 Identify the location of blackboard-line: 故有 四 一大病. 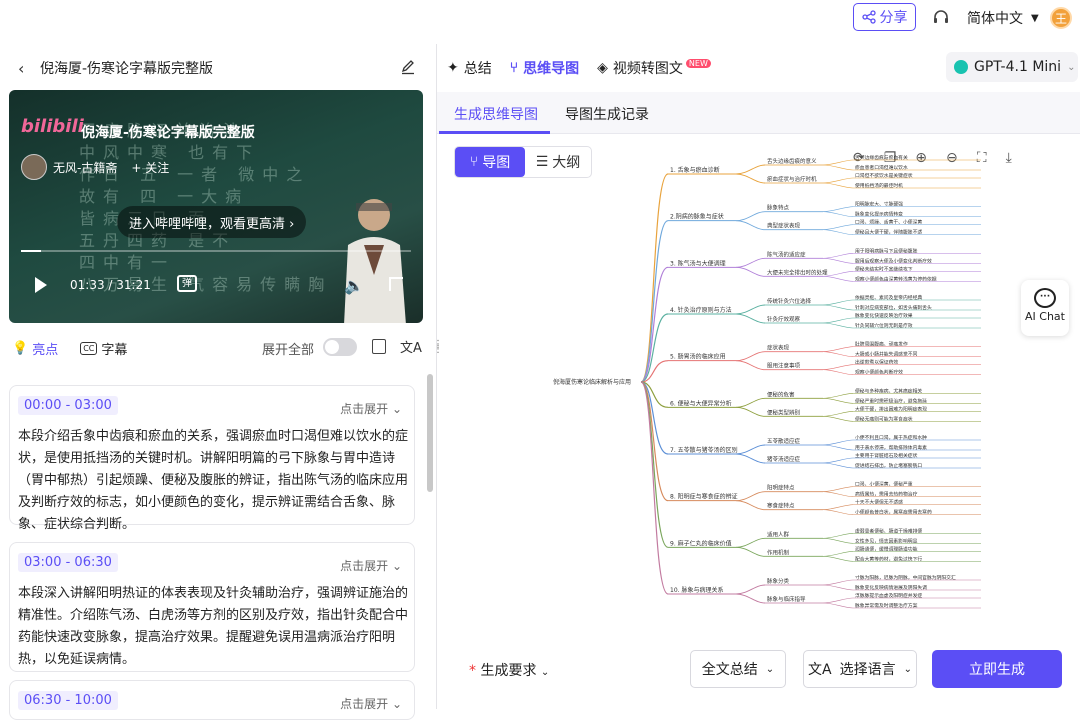
(164, 196).